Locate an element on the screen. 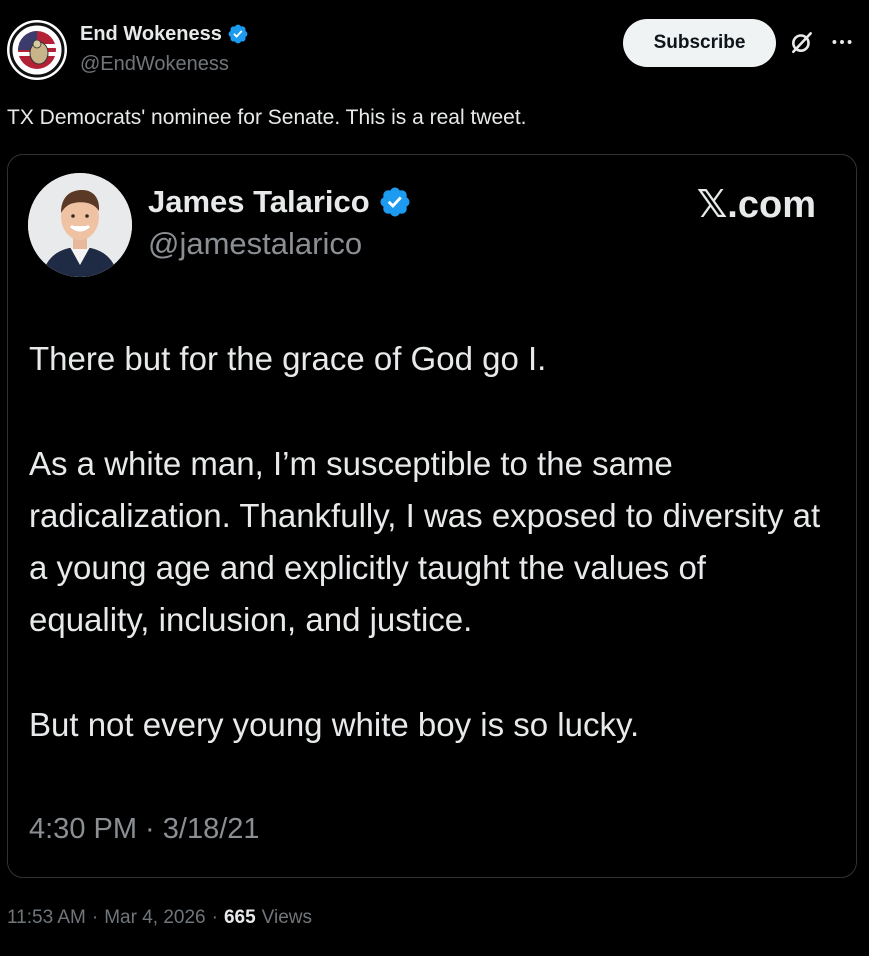 Image resolution: width=869 pixels, height=956 pixels. avatar-logo-icon is located at coordinates (37, 50).